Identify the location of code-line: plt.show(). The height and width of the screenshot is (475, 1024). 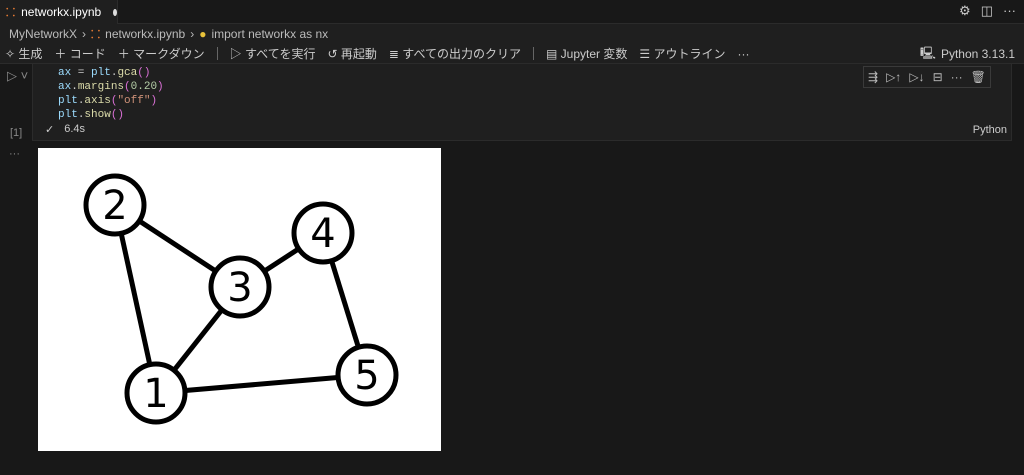
(111, 115).